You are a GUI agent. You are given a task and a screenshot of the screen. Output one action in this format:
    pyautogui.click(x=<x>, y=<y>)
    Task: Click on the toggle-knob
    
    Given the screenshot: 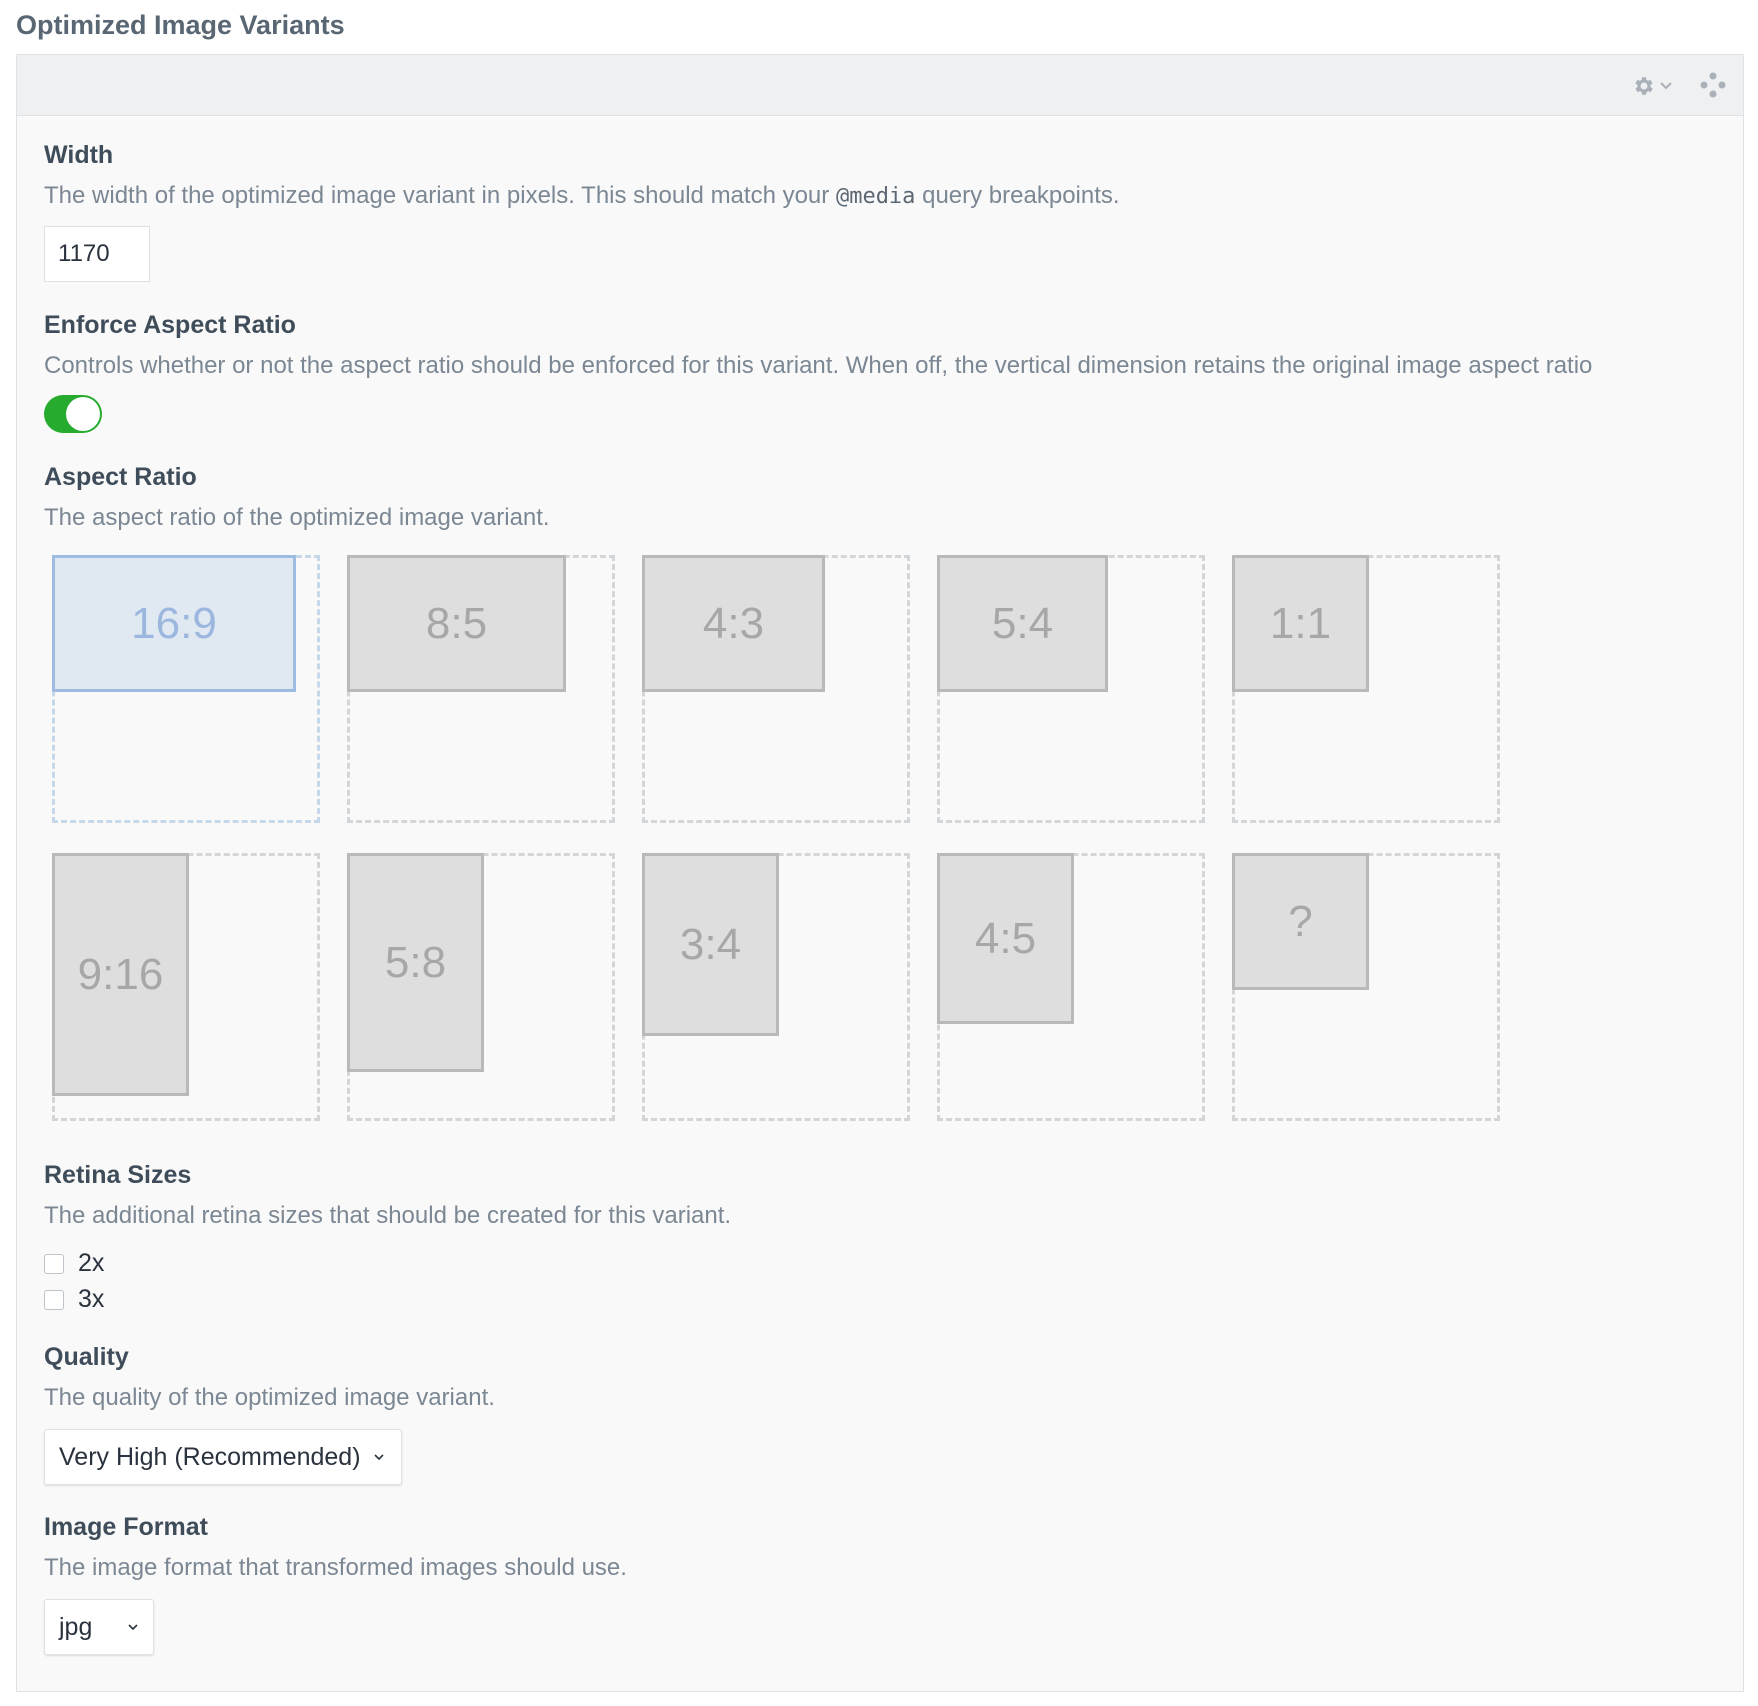 What is the action you would take?
    pyautogui.click(x=83, y=414)
    